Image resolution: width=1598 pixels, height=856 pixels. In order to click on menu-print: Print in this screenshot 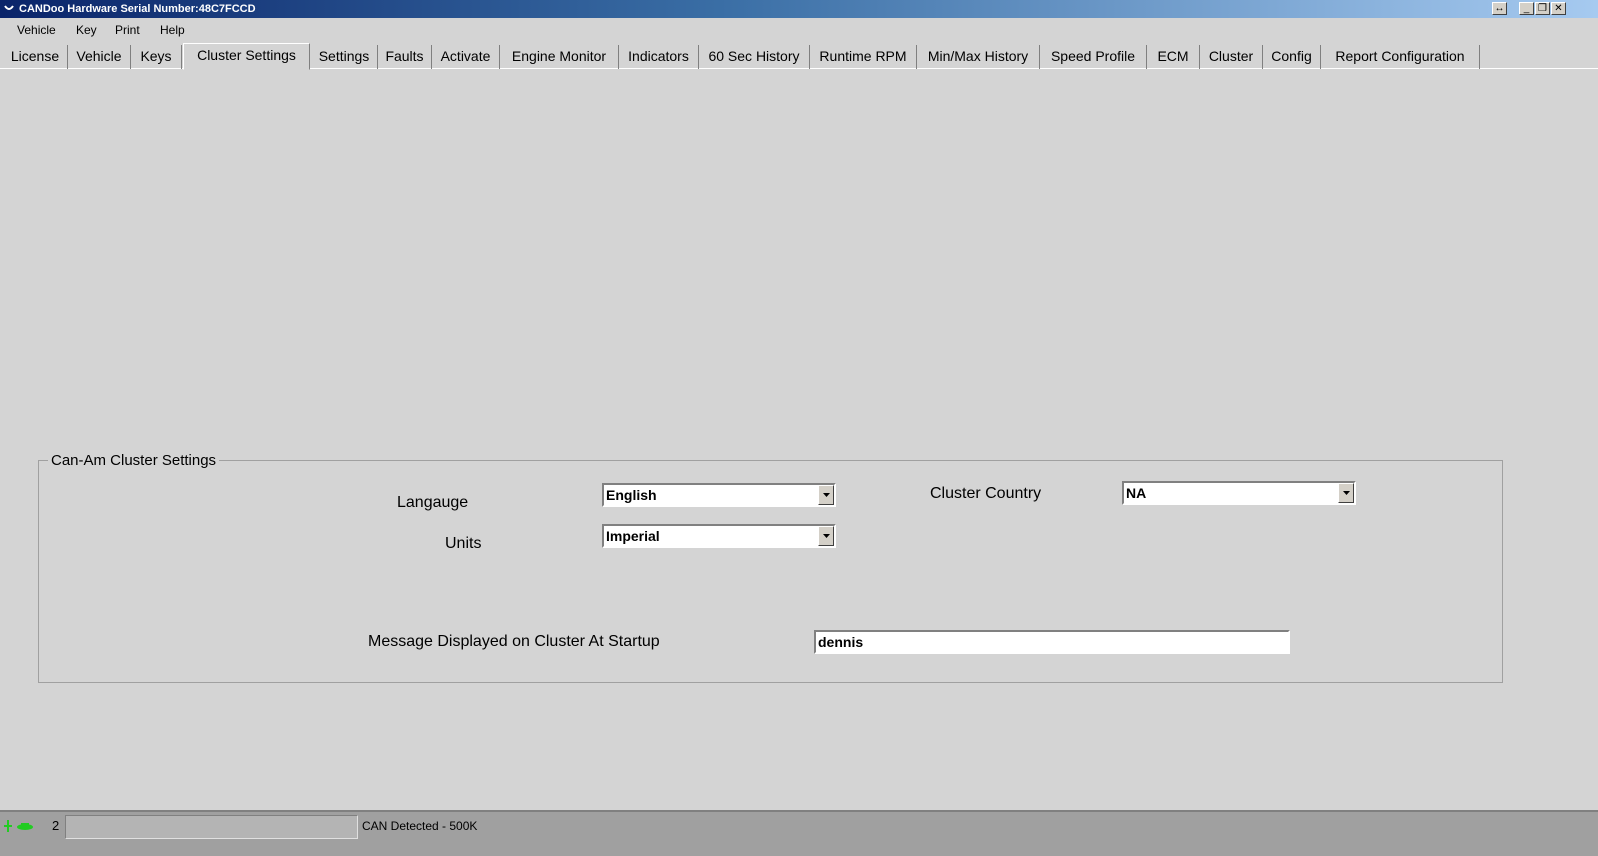, I will do `click(127, 30)`.